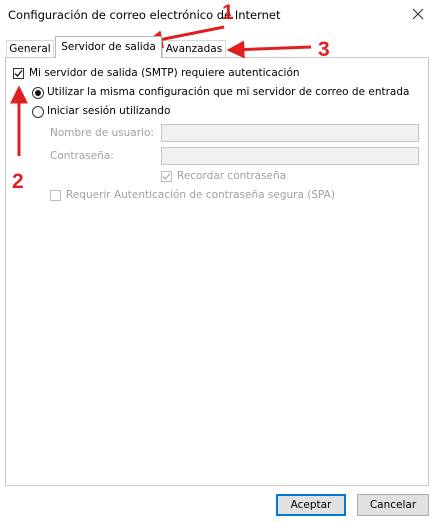 This screenshot has height=522, width=435. I want to click on username-label: Nombre de usuario:, so click(102, 133).